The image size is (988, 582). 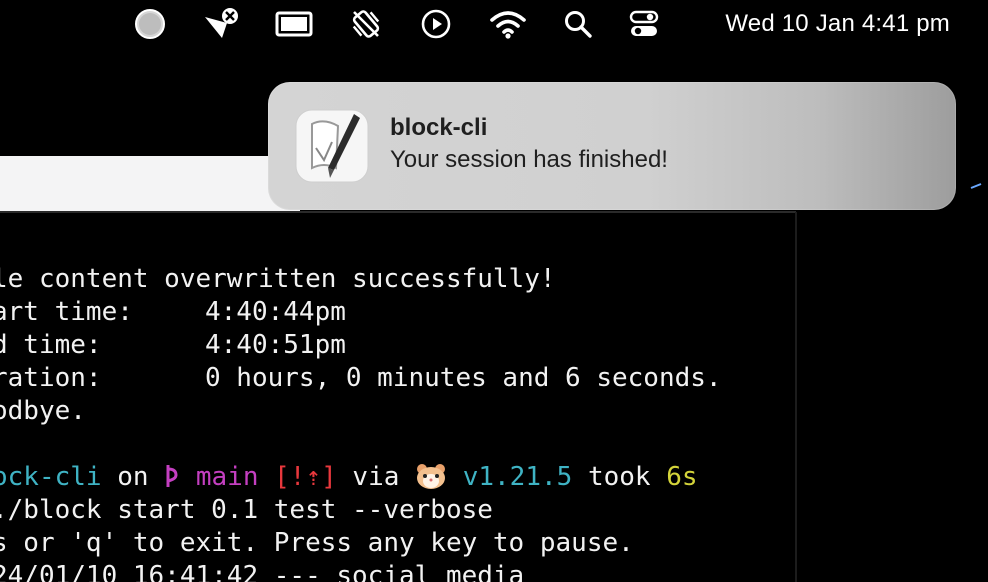 What do you see at coordinates (796, 397) in the screenshot?
I see `terminal-window-edge` at bounding box center [796, 397].